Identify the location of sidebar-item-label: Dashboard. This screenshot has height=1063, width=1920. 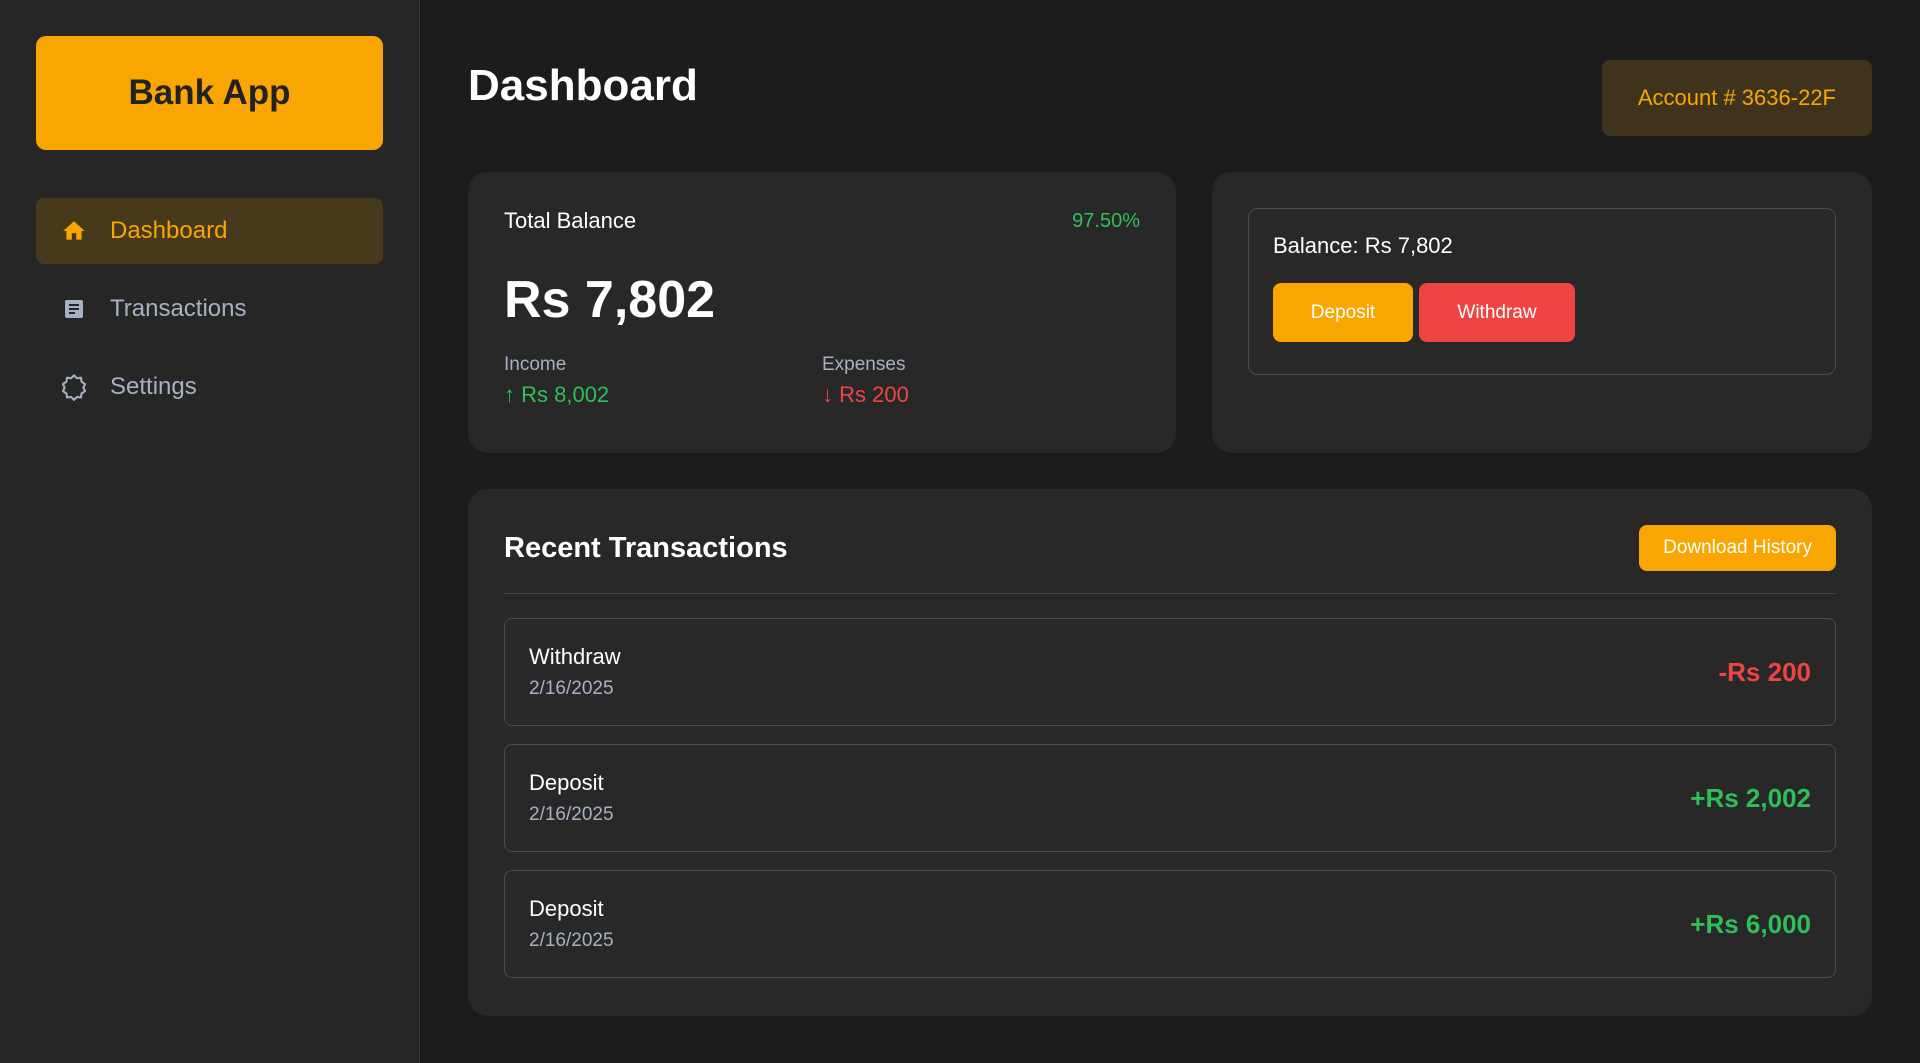
(169, 230).